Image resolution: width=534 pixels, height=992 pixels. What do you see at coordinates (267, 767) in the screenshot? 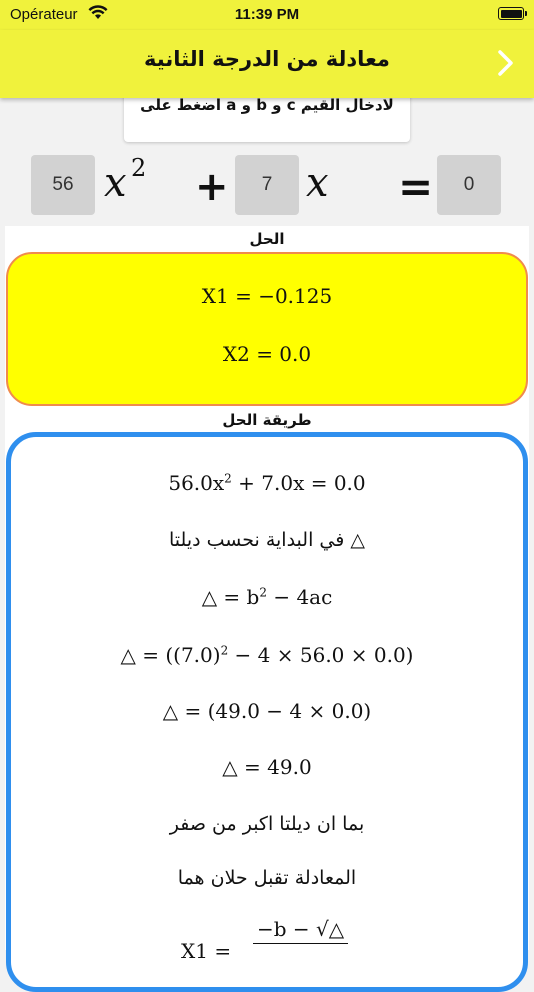
I see `step-delta-value: △ = 49.0` at bounding box center [267, 767].